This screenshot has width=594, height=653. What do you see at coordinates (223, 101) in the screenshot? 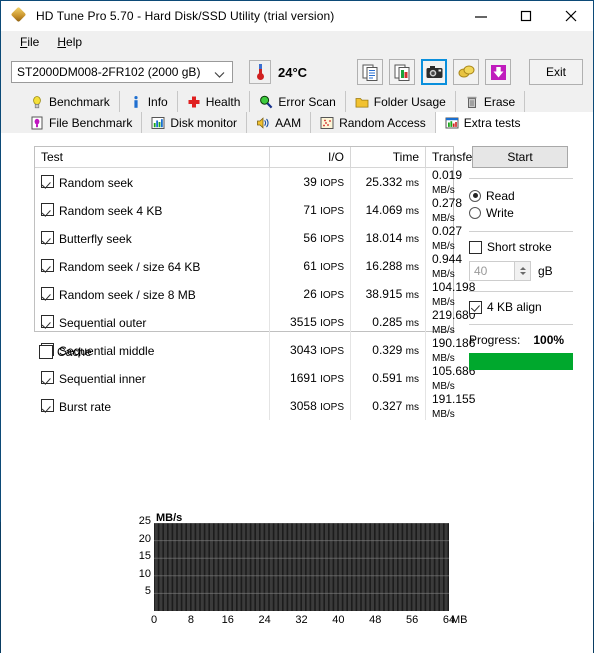
I see `tab-label: Health` at bounding box center [223, 101].